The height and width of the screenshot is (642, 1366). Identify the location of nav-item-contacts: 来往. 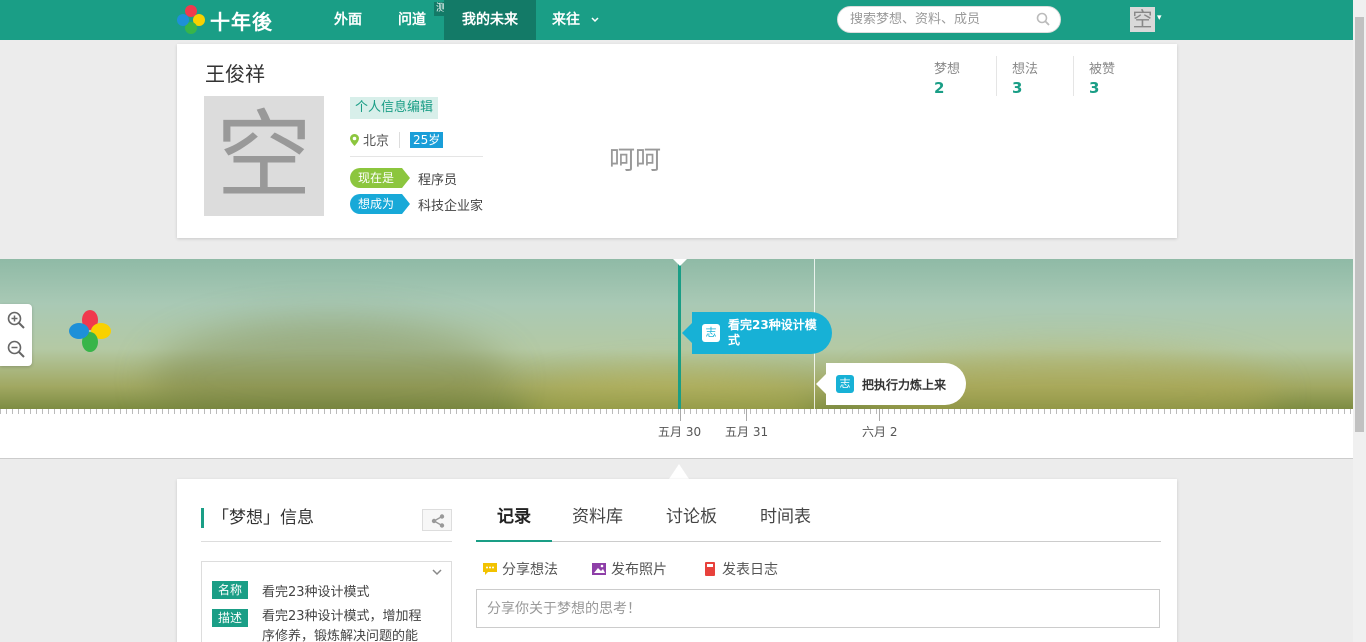
(577, 20).